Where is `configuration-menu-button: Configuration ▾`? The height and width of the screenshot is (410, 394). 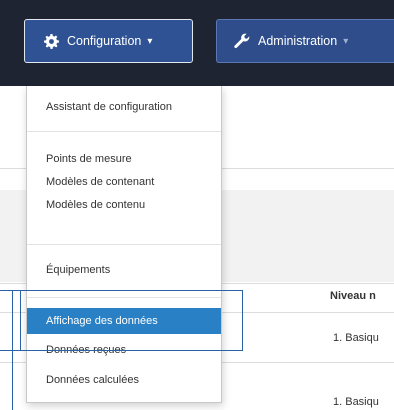 configuration-menu-button: Configuration ▾ is located at coordinates (108, 41).